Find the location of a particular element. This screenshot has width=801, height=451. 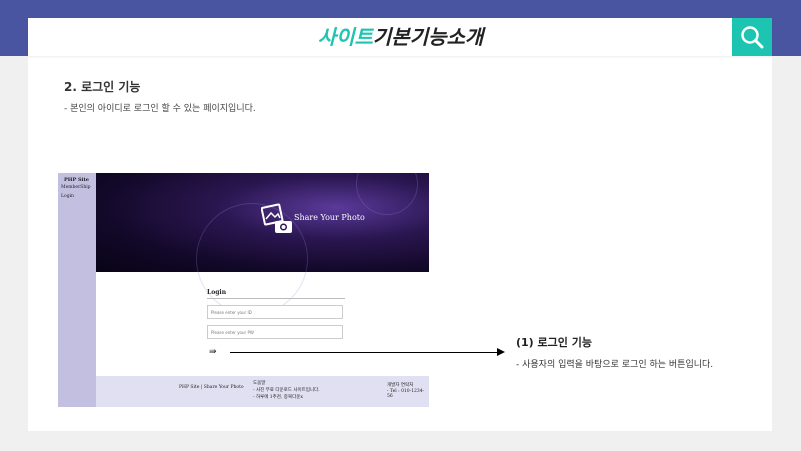

search-button is located at coordinates (752, 37).